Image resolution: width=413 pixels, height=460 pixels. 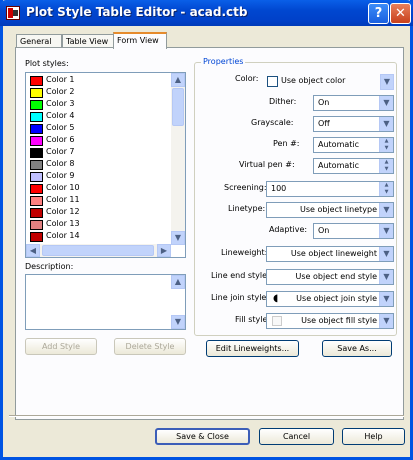 I want to click on adaptive-label: Adaptive:, so click(x=288, y=229).